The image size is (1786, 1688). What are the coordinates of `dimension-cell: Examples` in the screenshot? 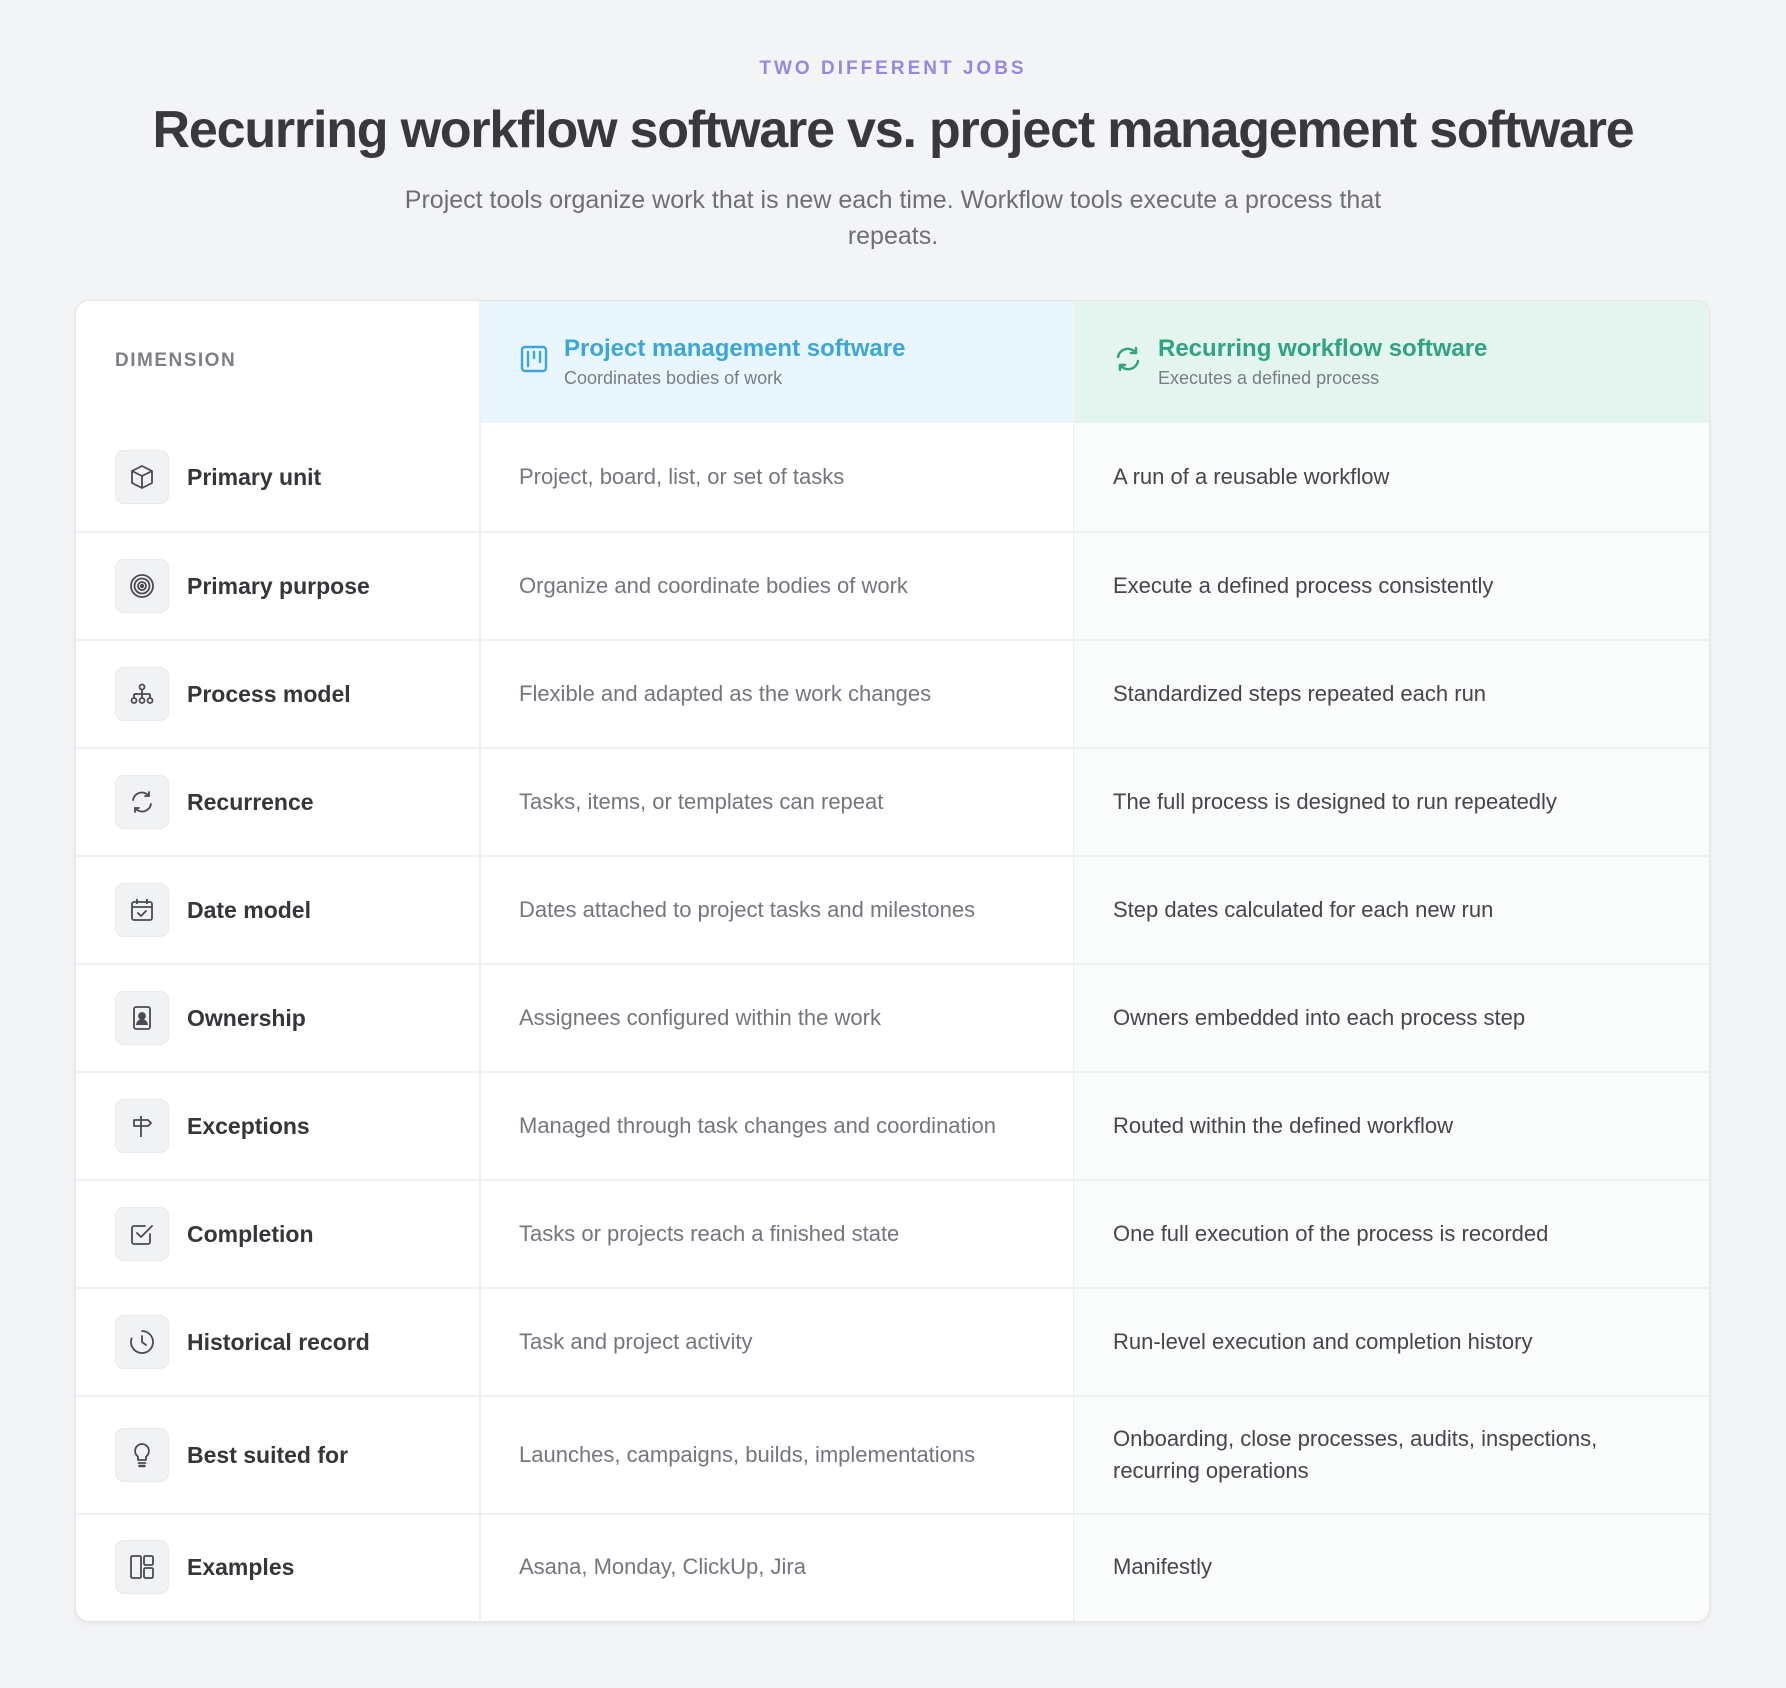 It's located at (278, 1567).